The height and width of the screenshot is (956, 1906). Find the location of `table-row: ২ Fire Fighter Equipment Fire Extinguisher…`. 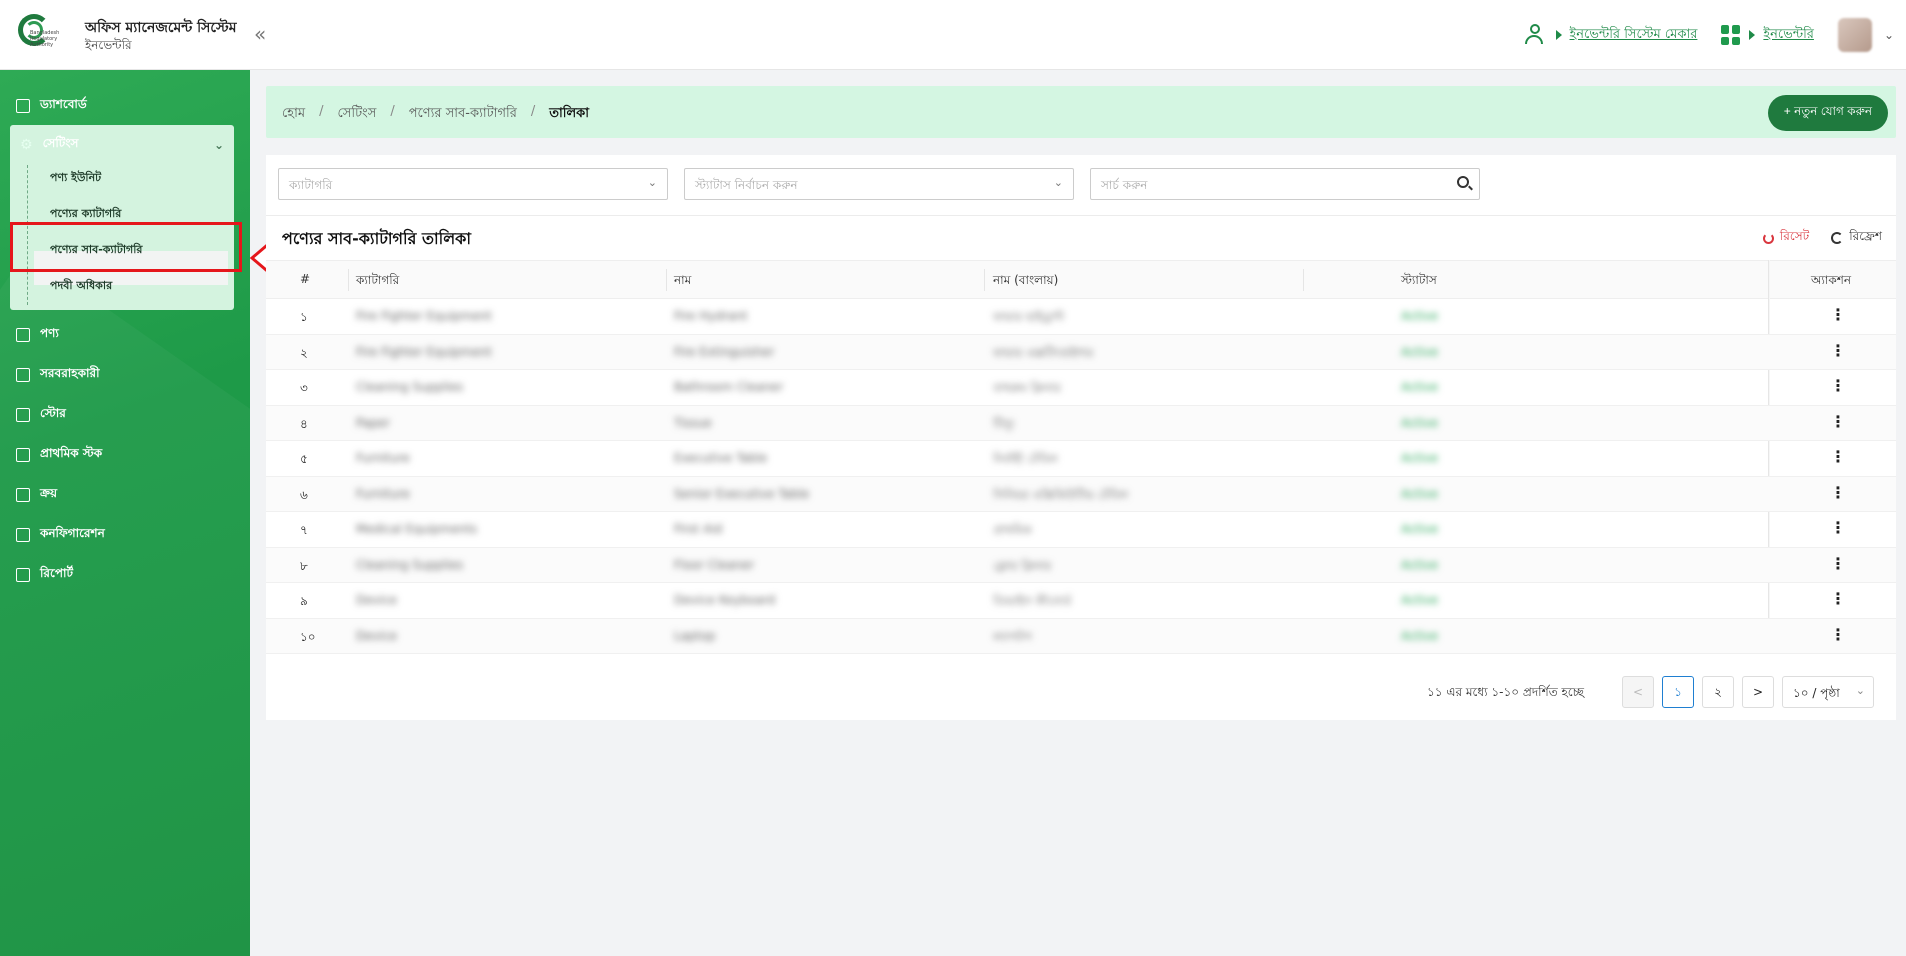

table-row: ২ Fire Fighter Equipment Fire Extinguisher… is located at coordinates (1081, 352).